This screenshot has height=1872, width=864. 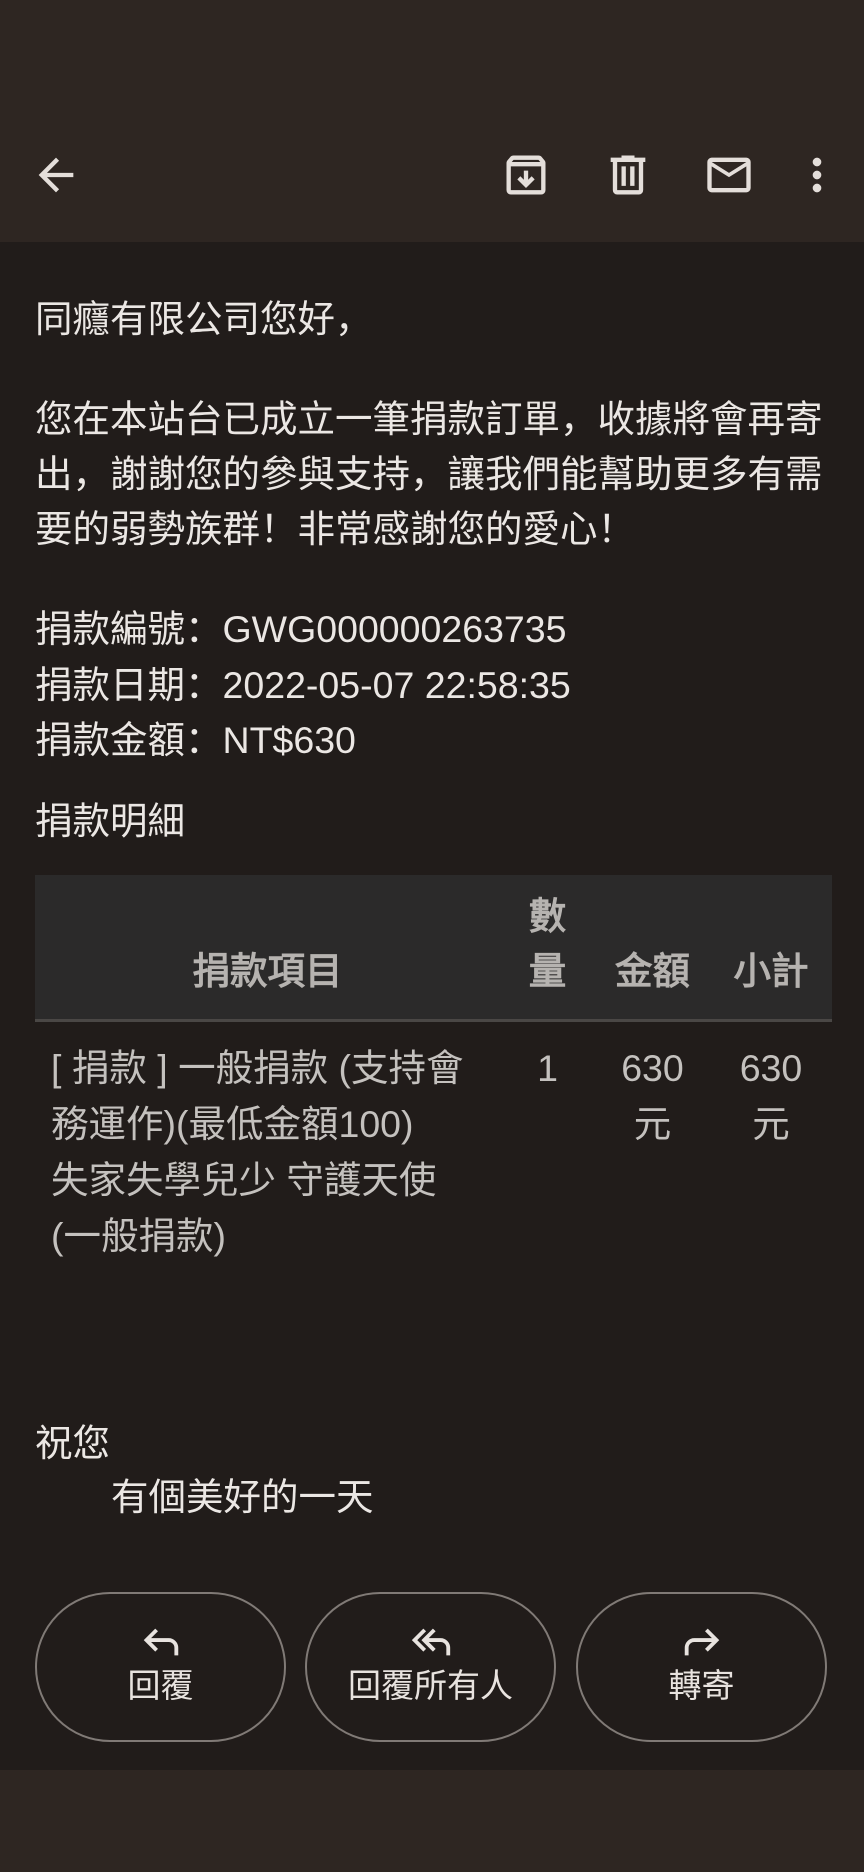 I want to click on subtotal-unit: 元, so click(x=771, y=1124).